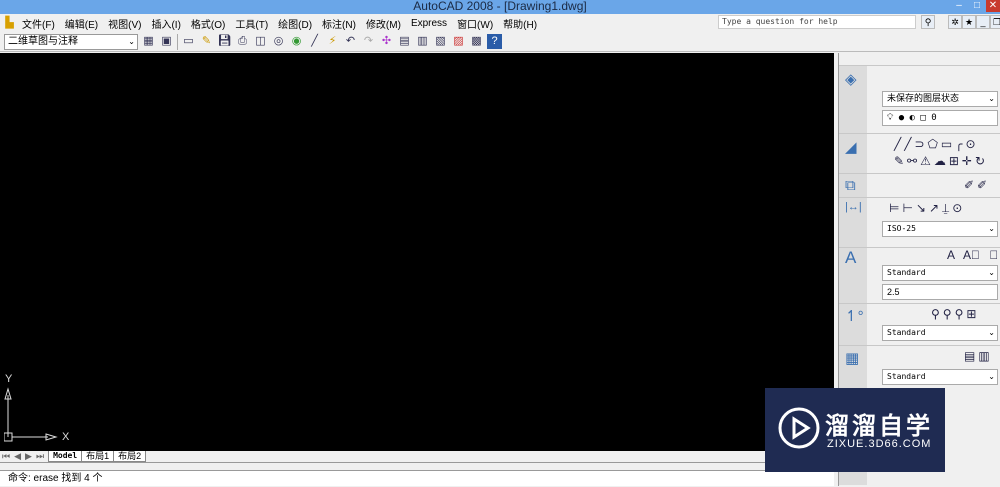 This screenshot has width=1000, height=487. I want to click on menu-modify: 修改(M), so click(383, 23).